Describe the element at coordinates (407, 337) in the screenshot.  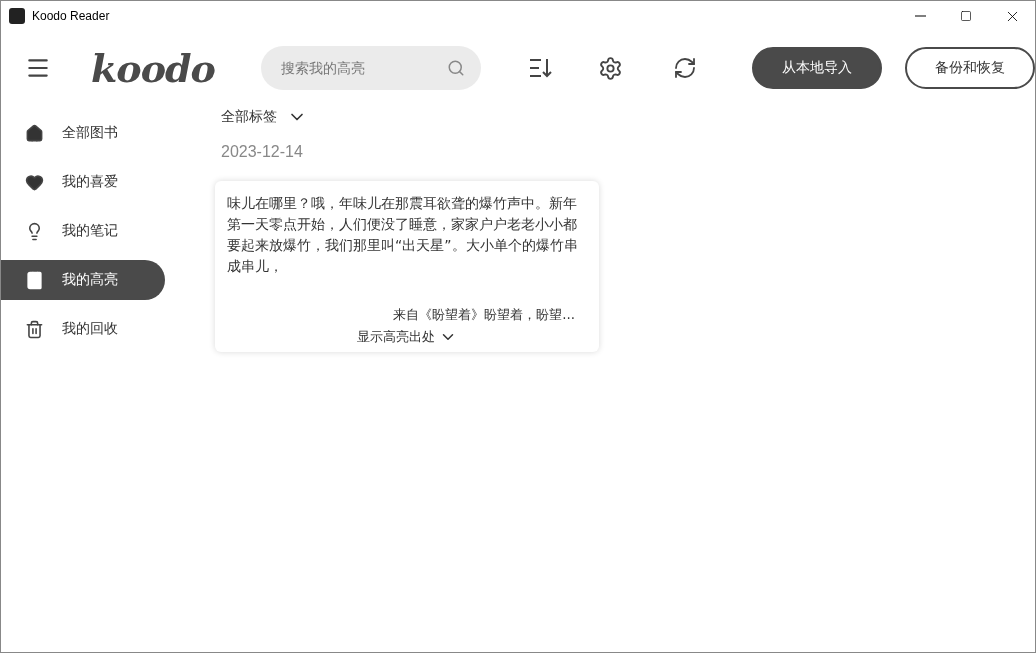
I see `show-source-toggle: 显示高亮出处` at that location.